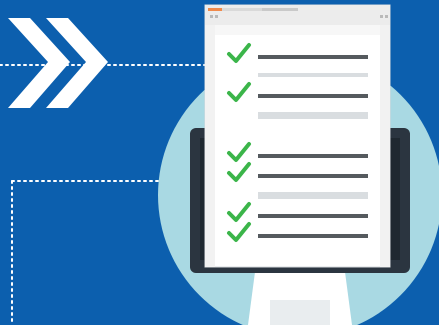 Image resolution: width=439 pixels, height=325 pixels. I want to click on window-tab-accent, so click(215, 9).